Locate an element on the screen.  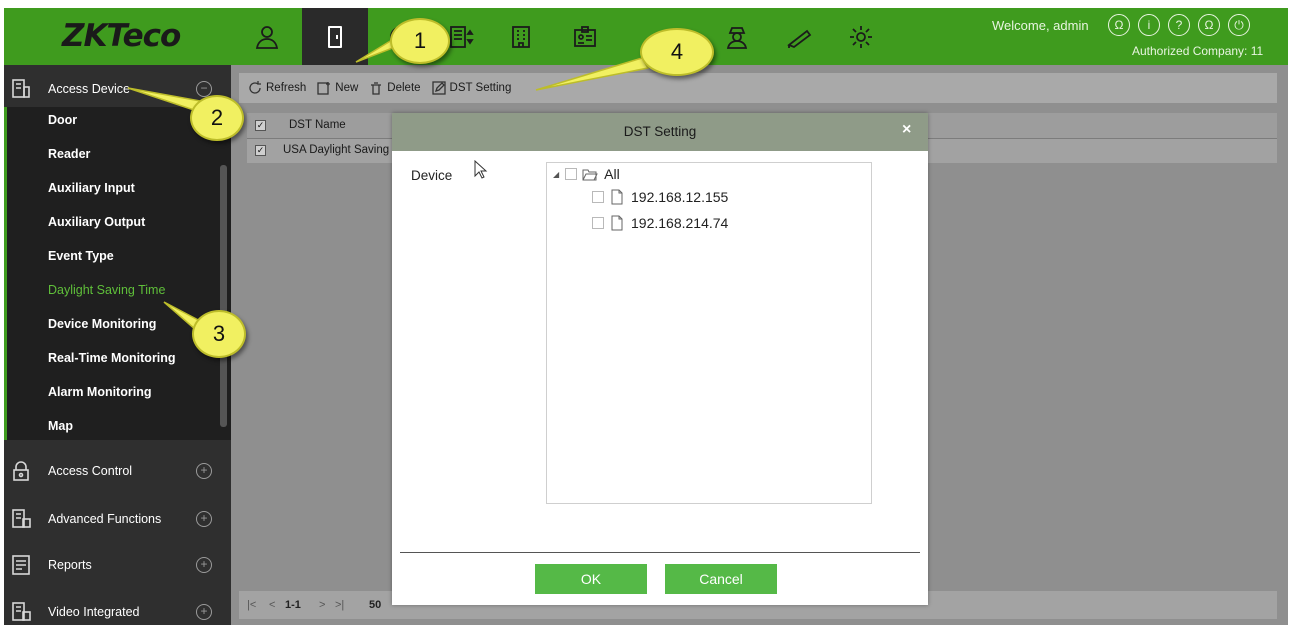
badge-icon is located at coordinates (585, 37).